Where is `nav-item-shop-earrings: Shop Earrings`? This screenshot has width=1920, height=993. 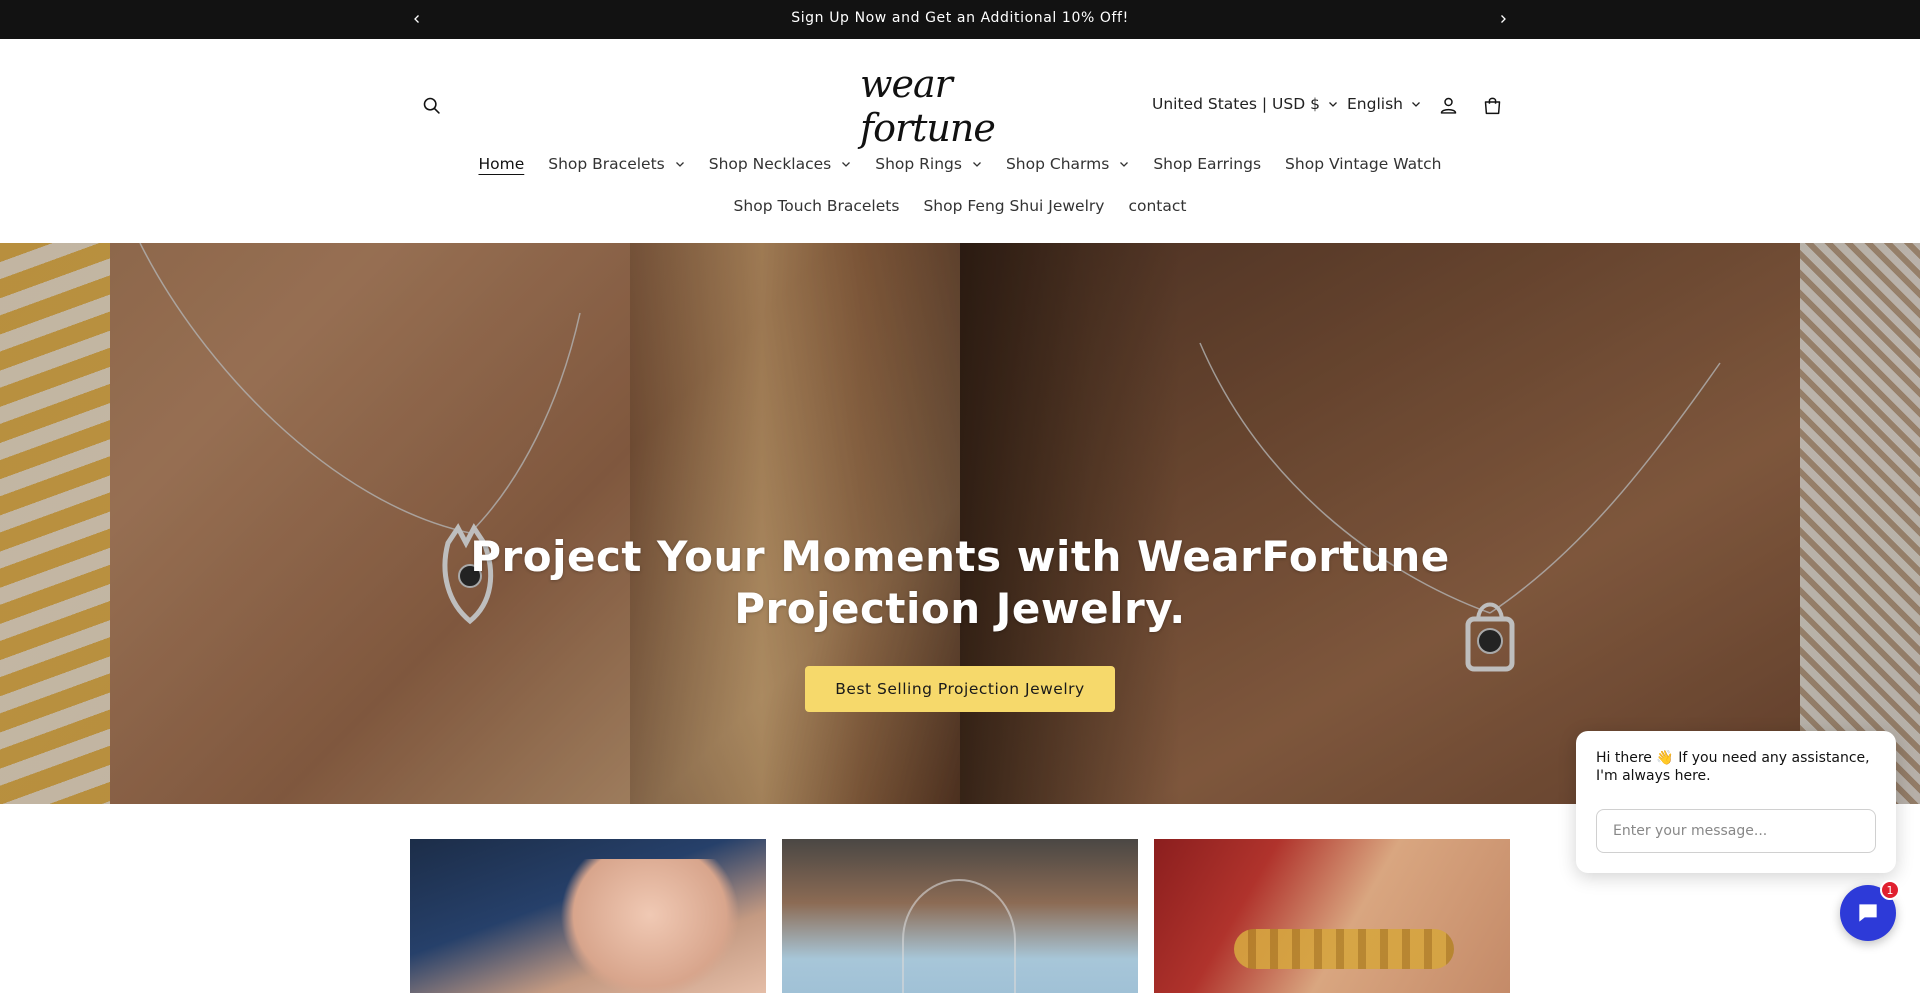
nav-item-shop-earrings: Shop Earrings is located at coordinates (1207, 164).